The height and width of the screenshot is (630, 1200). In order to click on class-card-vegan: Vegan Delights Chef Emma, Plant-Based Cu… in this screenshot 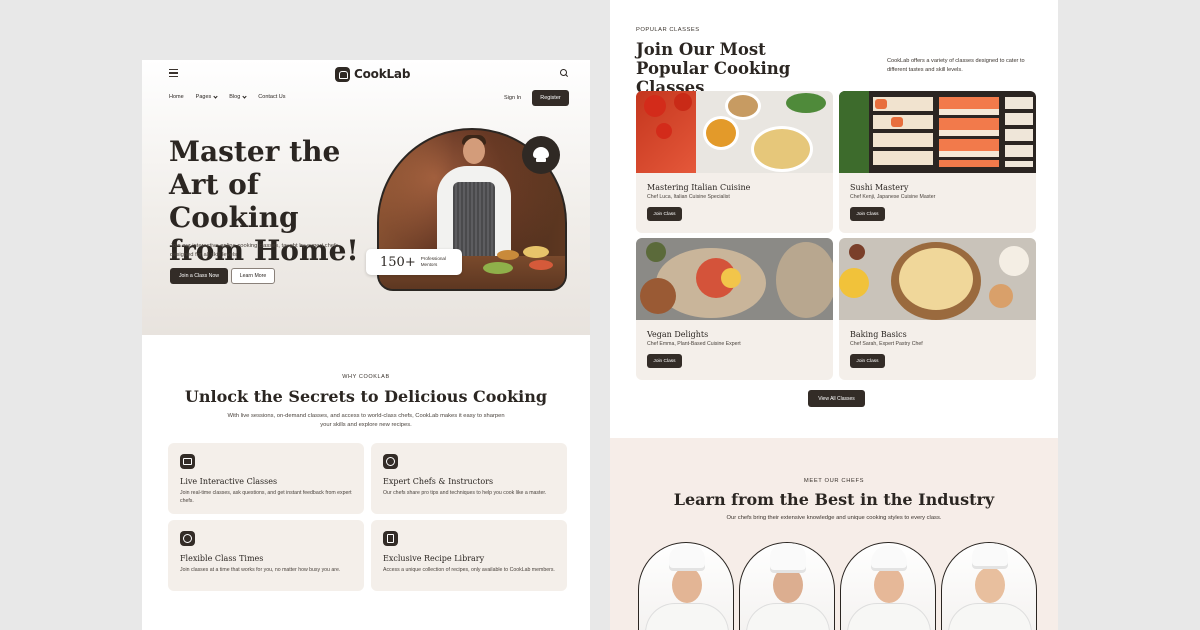, I will do `click(734, 309)`.